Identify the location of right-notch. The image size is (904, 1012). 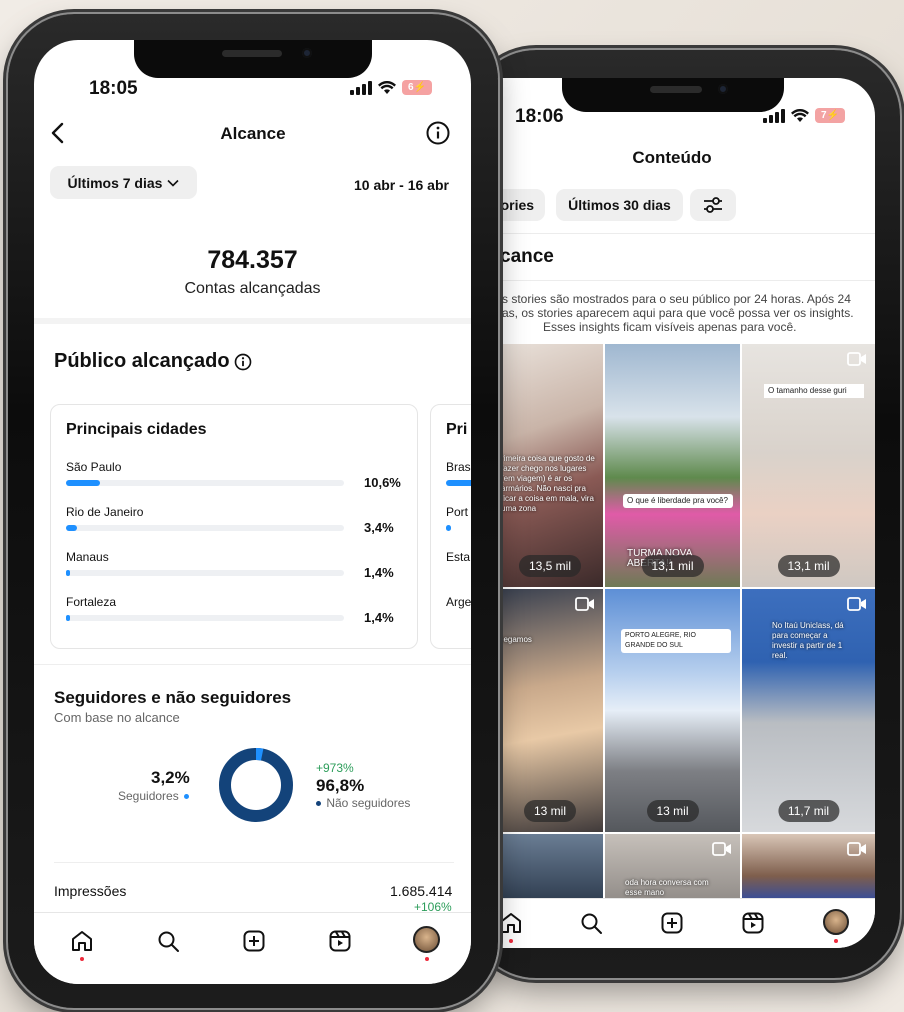
(673, 95).